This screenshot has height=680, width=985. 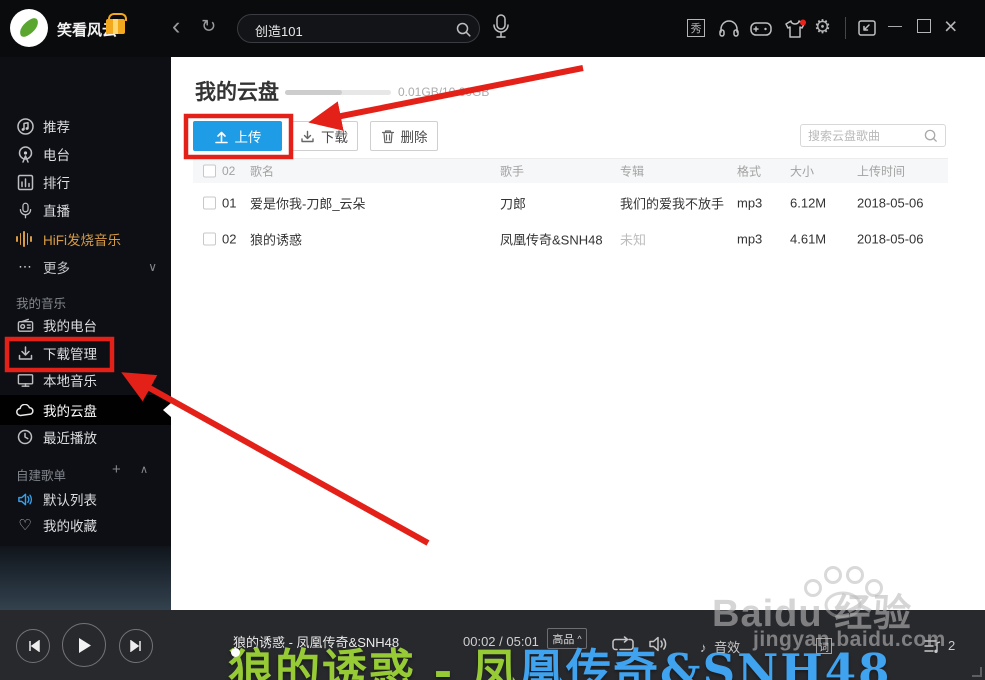 I want to click on sidebar-item-label: 最近播放, so click(x=70, y=438).